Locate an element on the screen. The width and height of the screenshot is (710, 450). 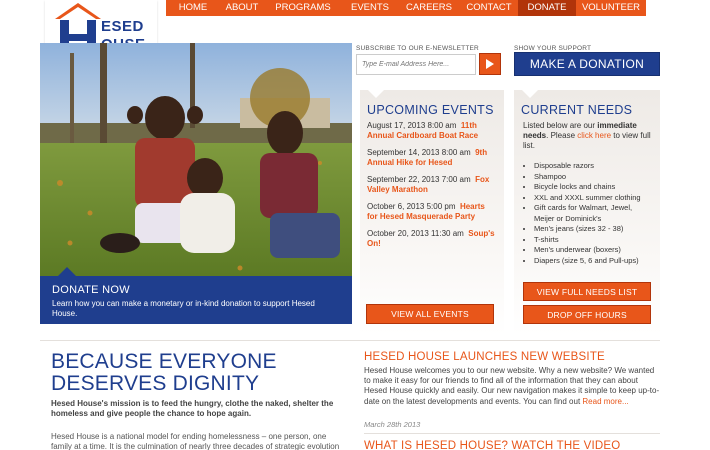
arrow-right-icon is located at coordinates (490, 64).